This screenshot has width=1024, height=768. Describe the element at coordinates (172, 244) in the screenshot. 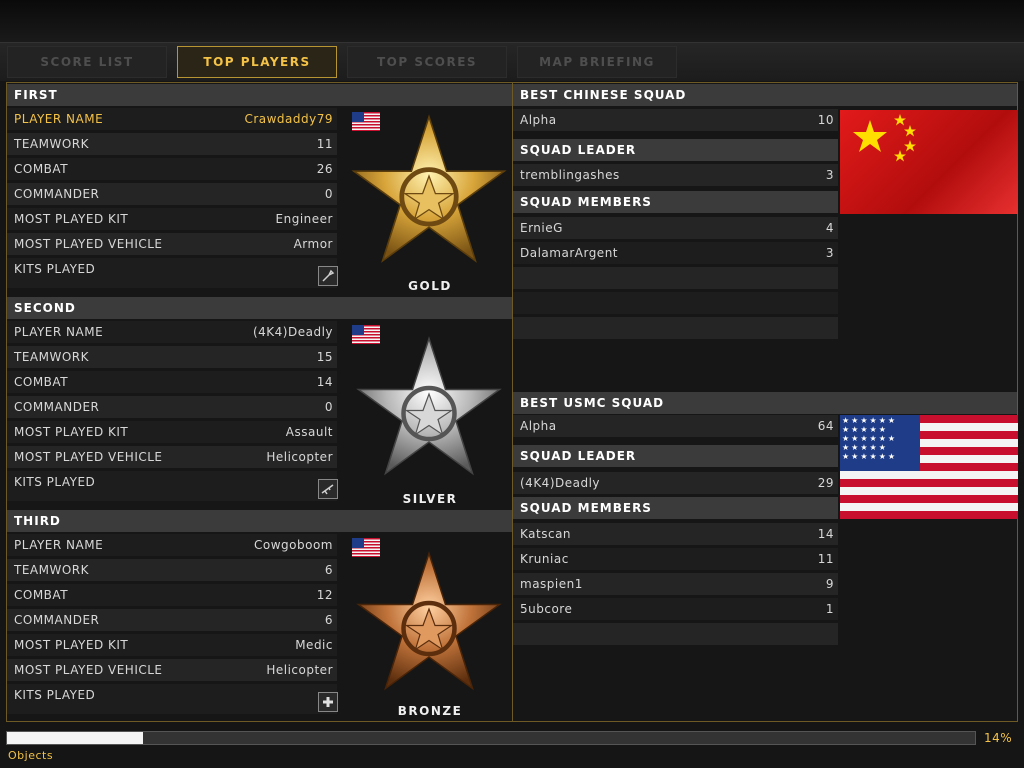

I see `vehicle-row: MOST PLAYED VEHICLE Armor` at that location.